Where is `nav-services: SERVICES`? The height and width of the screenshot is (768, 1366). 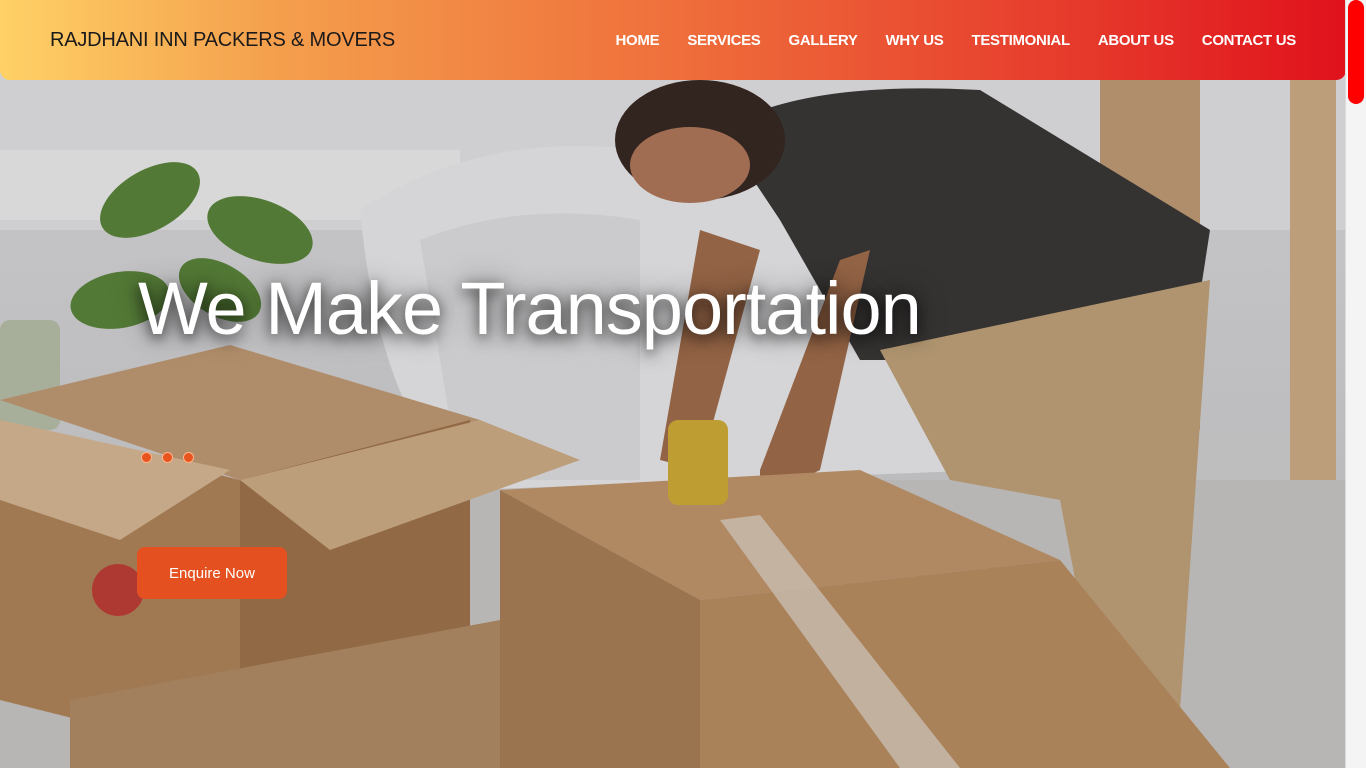 nav-services: SERVICES is located at coordinates (723, 40).